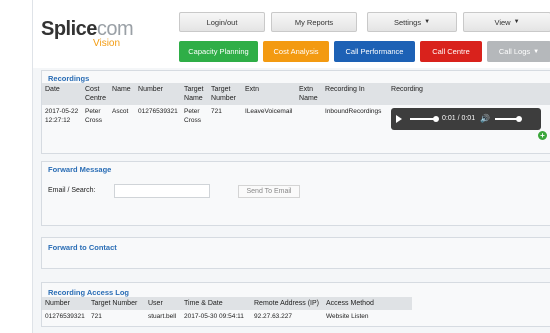 This screenshot has height=333, width=550. Describe the element at coordinates (192, 116) in the screenshot. I see `cell-target-name: Peter Cross` at that location.